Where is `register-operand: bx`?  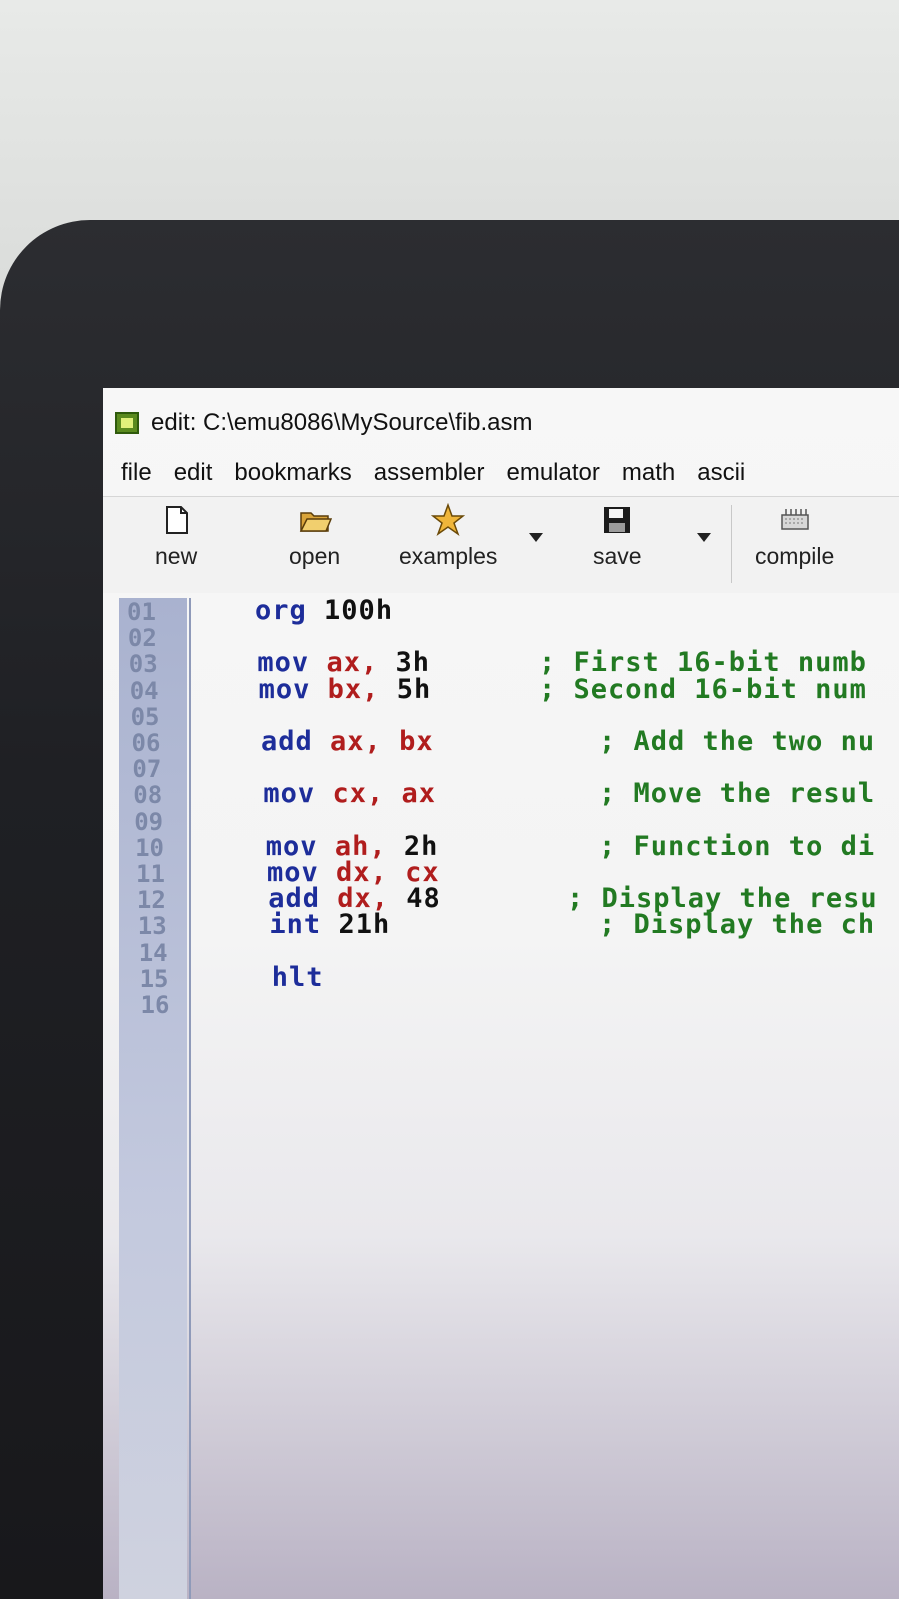 register-operand: bx is located at coordinates (416, 741).